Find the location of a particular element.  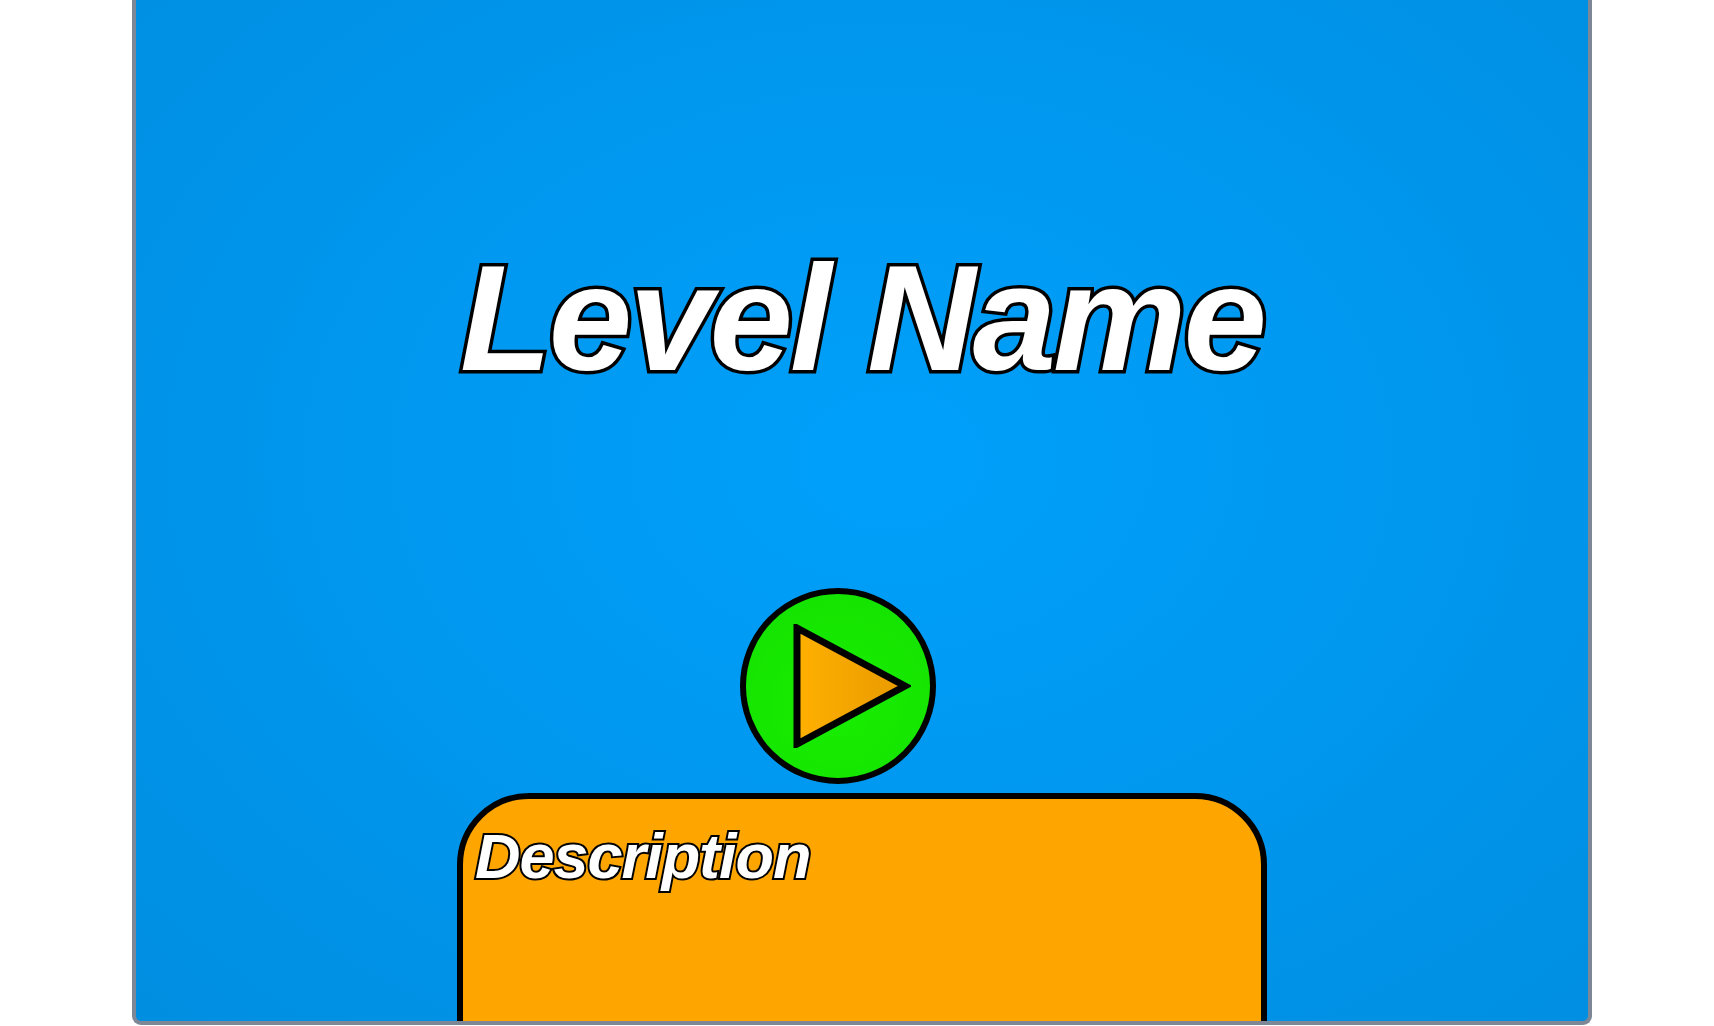

description-label: Description is located at coordinates (643, 856).